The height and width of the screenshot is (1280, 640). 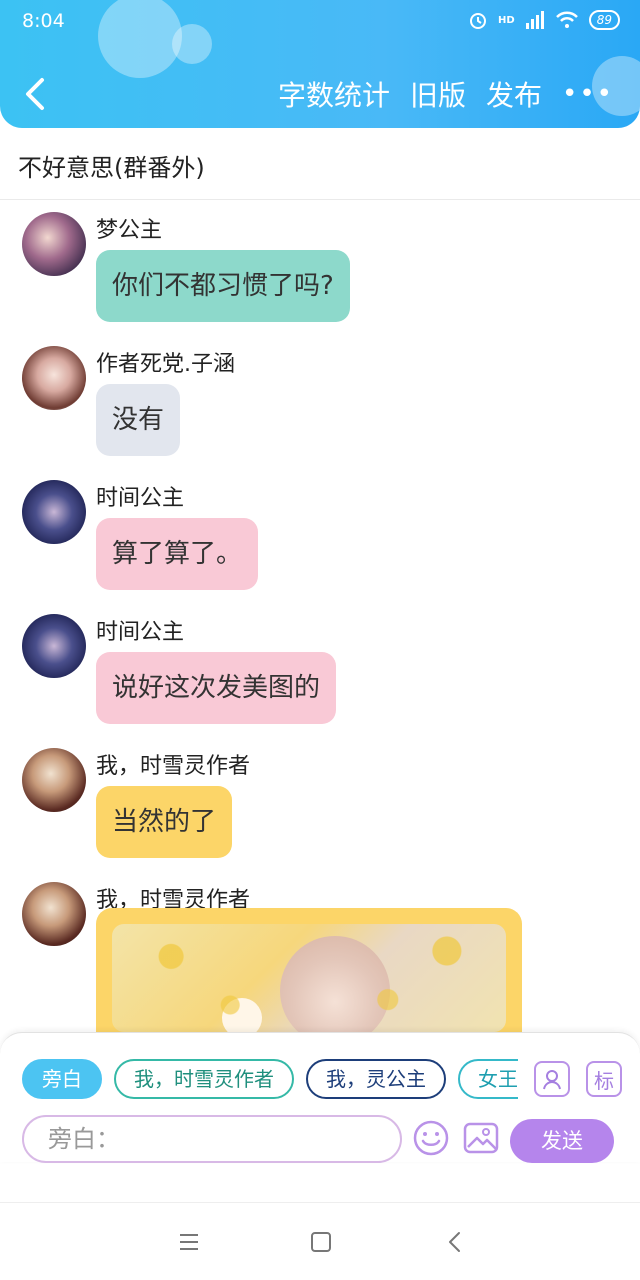 I want to click on message-bubble: 你们不都习惯了吗?, so click(x=223, y=286).